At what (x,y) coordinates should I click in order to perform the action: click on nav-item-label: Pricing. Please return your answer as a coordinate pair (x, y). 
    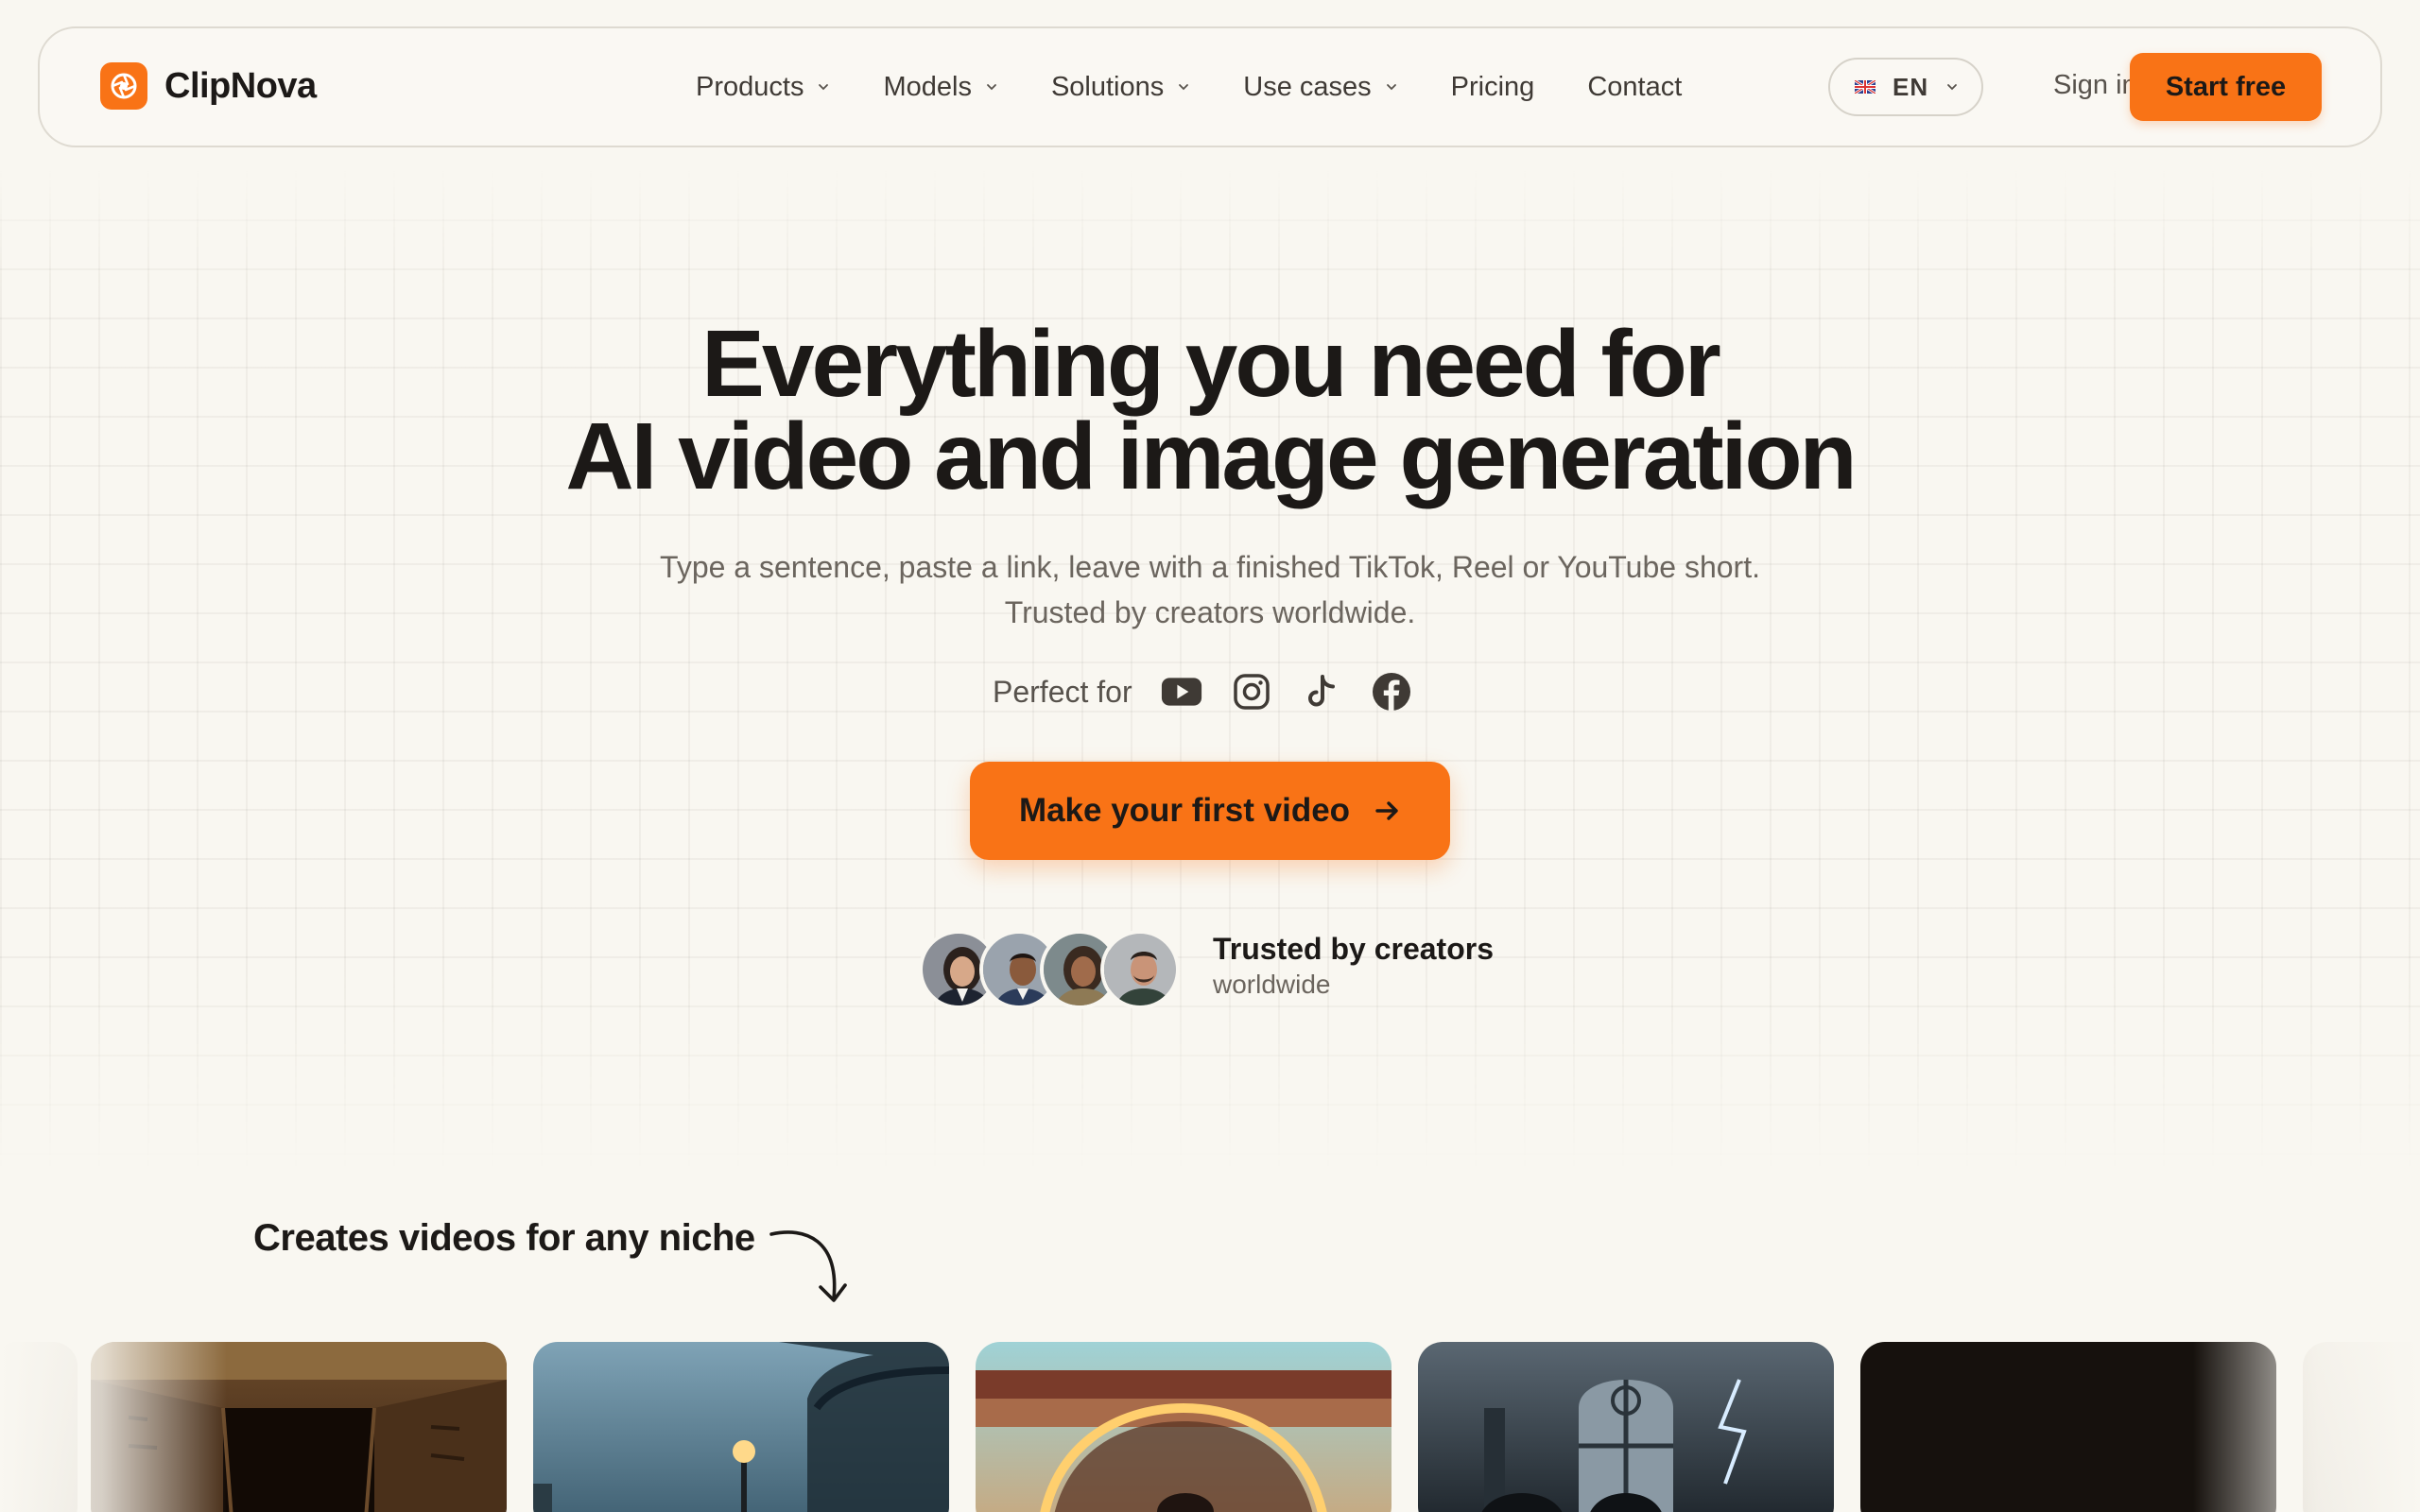
    Looking at the image, I should click on (1492, 86).